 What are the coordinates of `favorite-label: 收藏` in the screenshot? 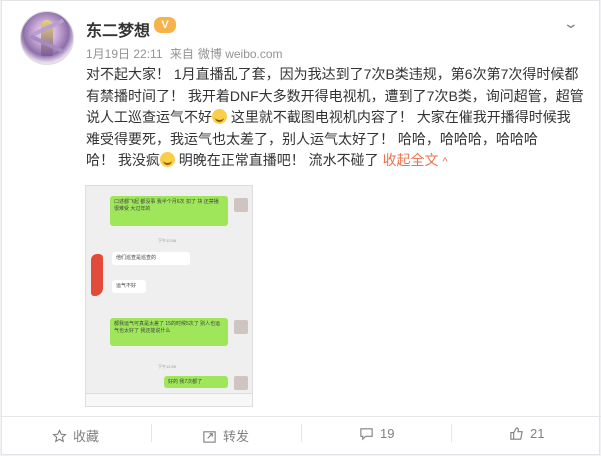 It's located at (86, 436).